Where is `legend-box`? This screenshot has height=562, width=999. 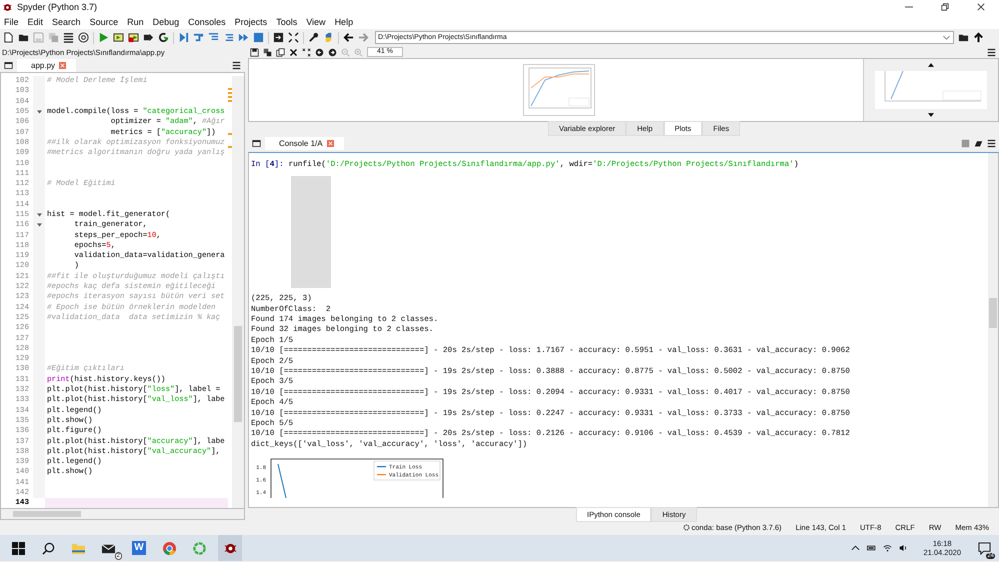 legend-box is located at coordinates (407, 470).